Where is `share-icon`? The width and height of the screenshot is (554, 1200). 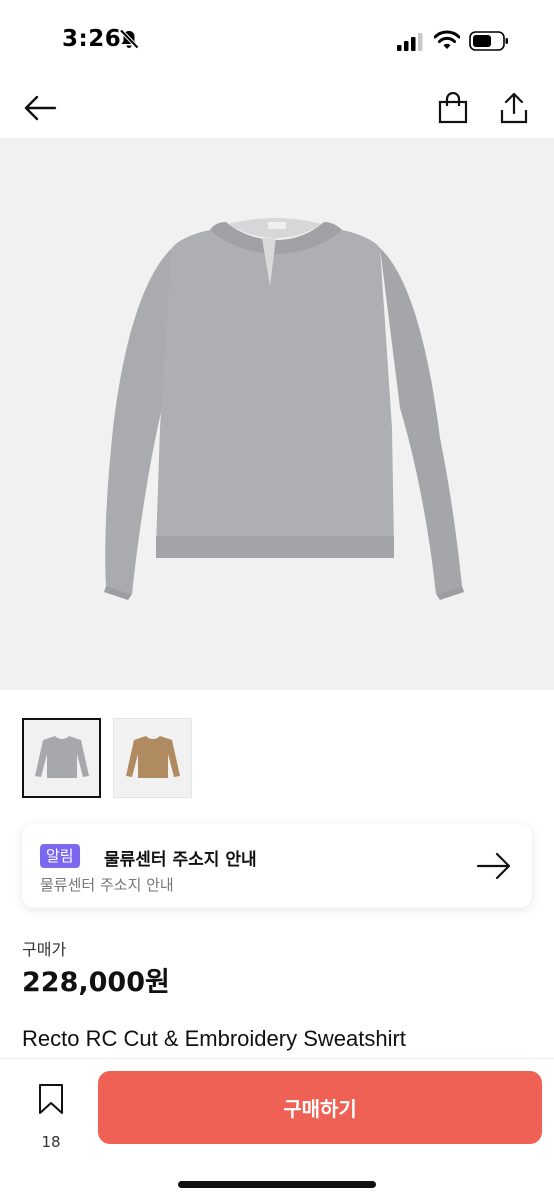 share-icon is located at coordinates (514, 108).